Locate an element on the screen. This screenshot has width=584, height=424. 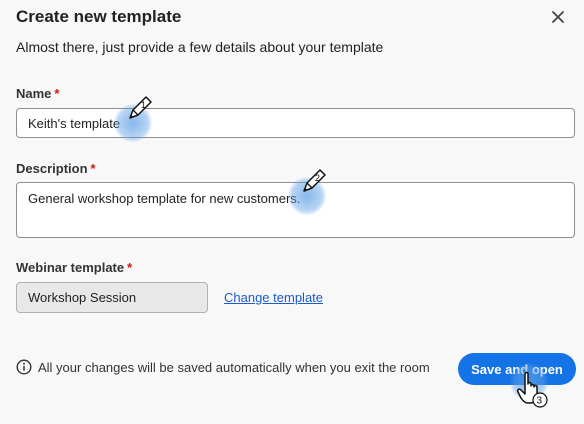
step-1-number: 1 is located at coordinates (143, 105).